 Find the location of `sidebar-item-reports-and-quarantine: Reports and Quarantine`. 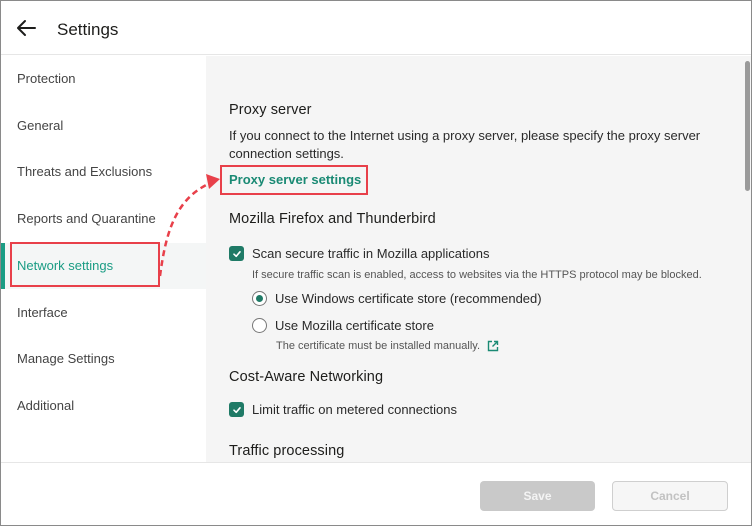

sidebar-item-reports-and-quarantine: Reports and Quarantine is located at coordinates (103, 219).